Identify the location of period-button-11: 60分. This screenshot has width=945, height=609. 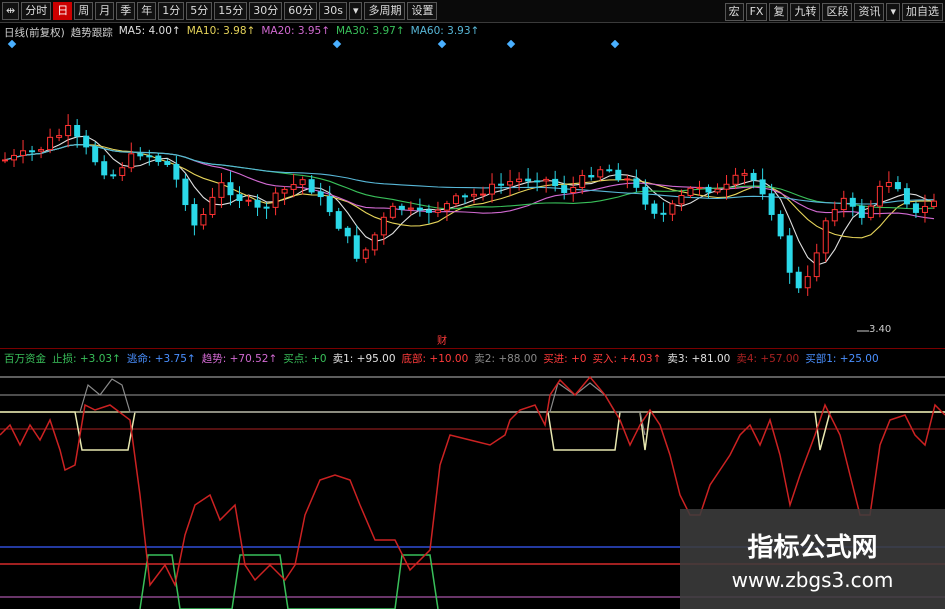
(301, 11).